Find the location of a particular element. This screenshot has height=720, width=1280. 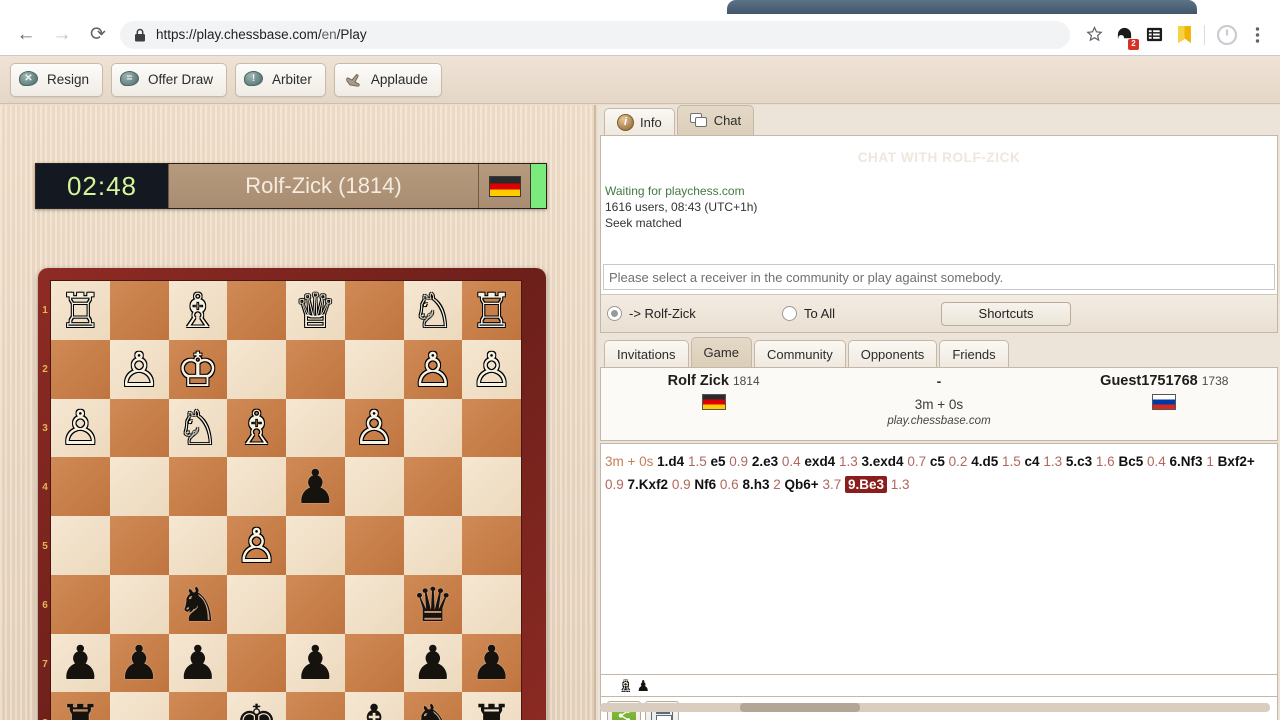

move-entry: Qb6+ is located at coordinates (802, 484).